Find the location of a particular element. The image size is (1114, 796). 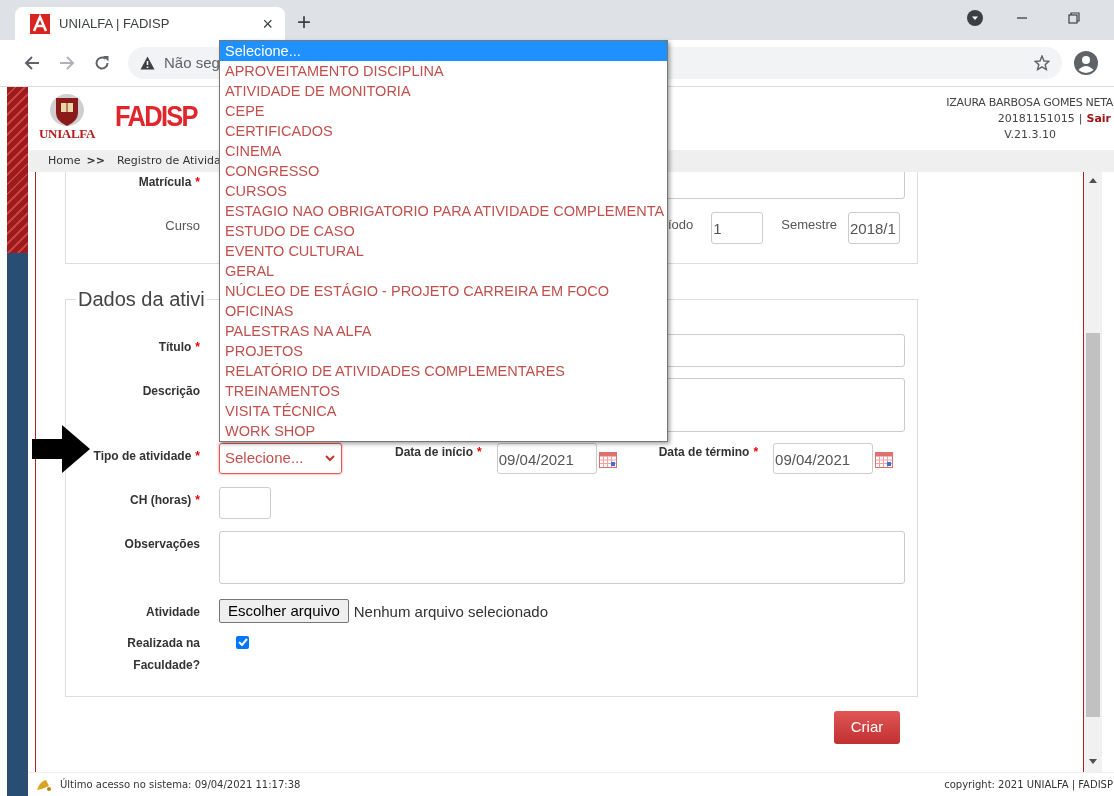

address-text: Não seg is located at coordinates (192, 62).